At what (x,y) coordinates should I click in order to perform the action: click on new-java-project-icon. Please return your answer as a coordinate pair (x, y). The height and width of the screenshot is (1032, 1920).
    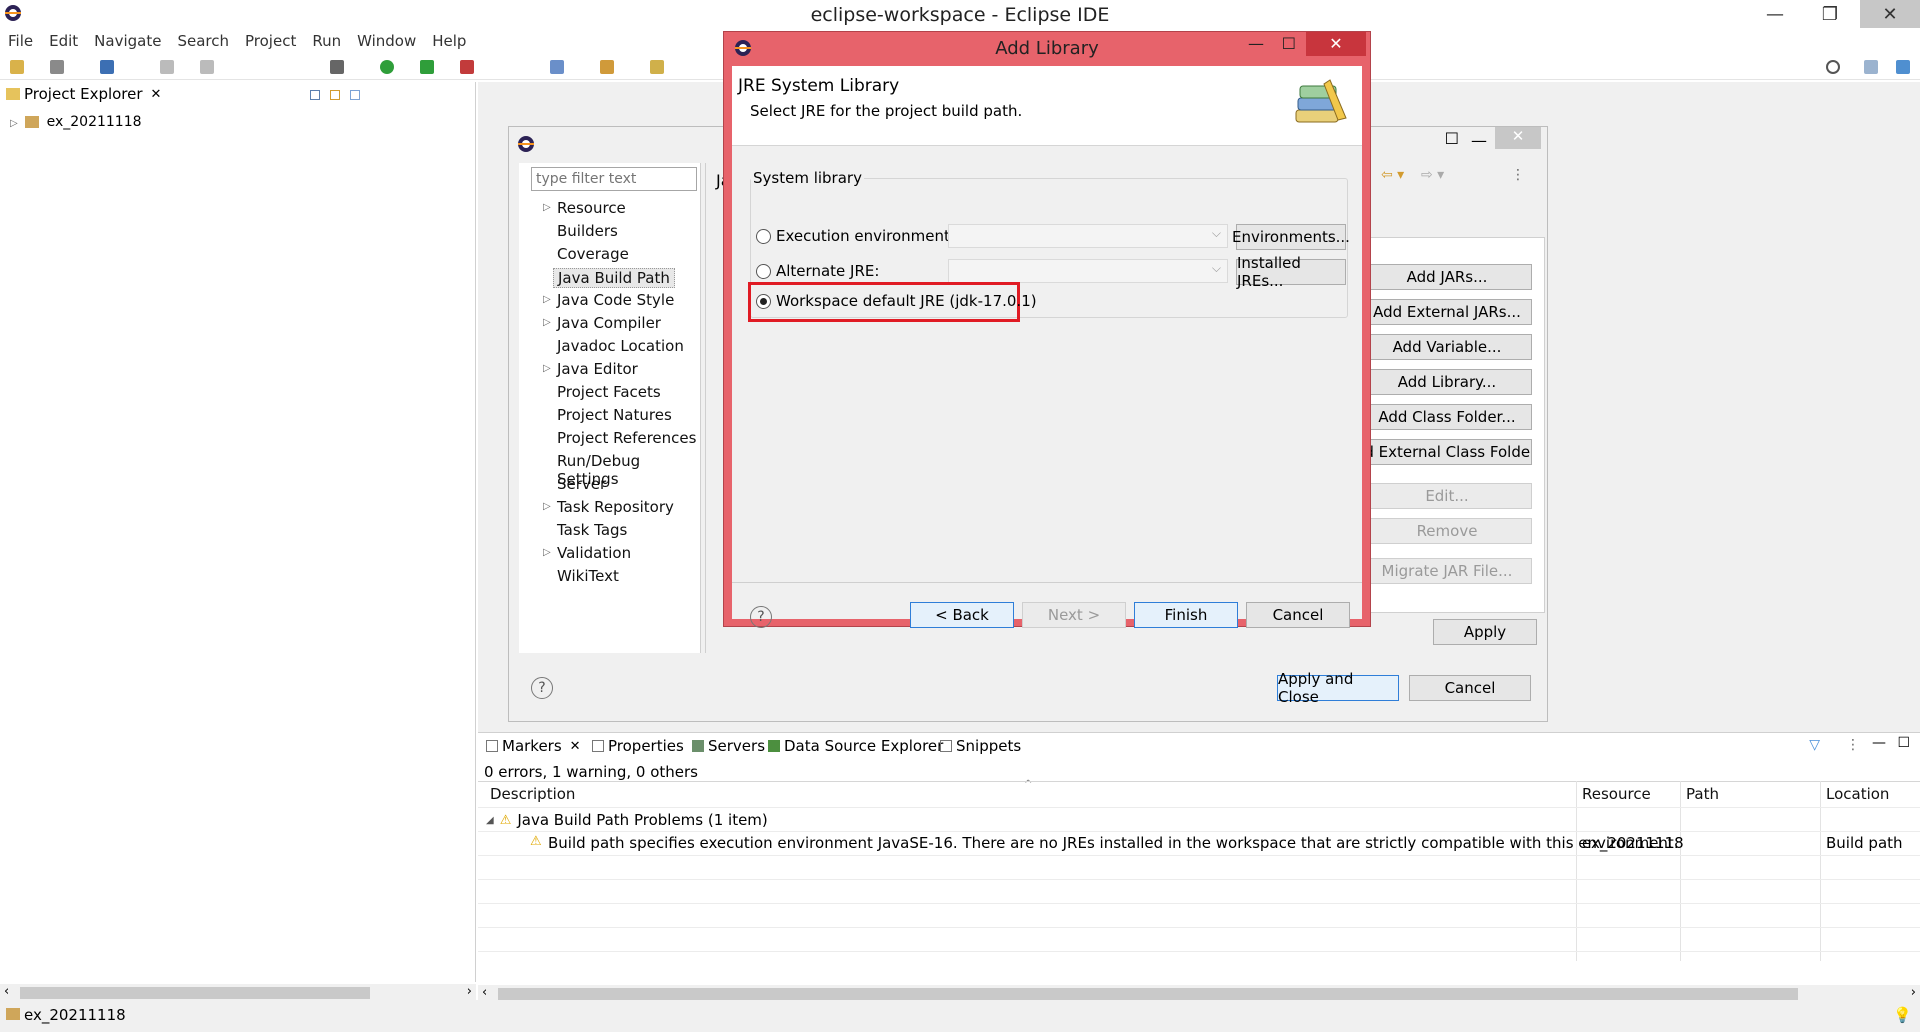
    Looking at the image, I should click on (557, 67).